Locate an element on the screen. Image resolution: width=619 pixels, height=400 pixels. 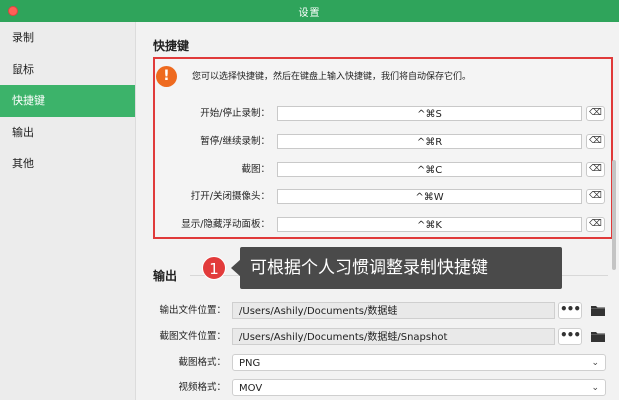
shortcut-label-float-panel: 显示/隐藏浮动面板： is located at coordinates (225, 224).